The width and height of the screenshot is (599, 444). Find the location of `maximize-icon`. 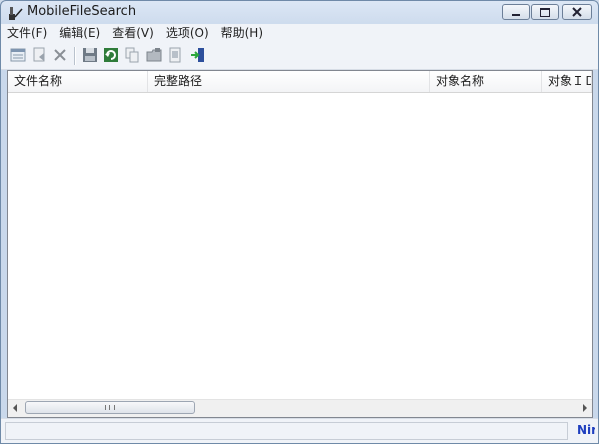

maximize-icon is located at coordinates (545, 12).